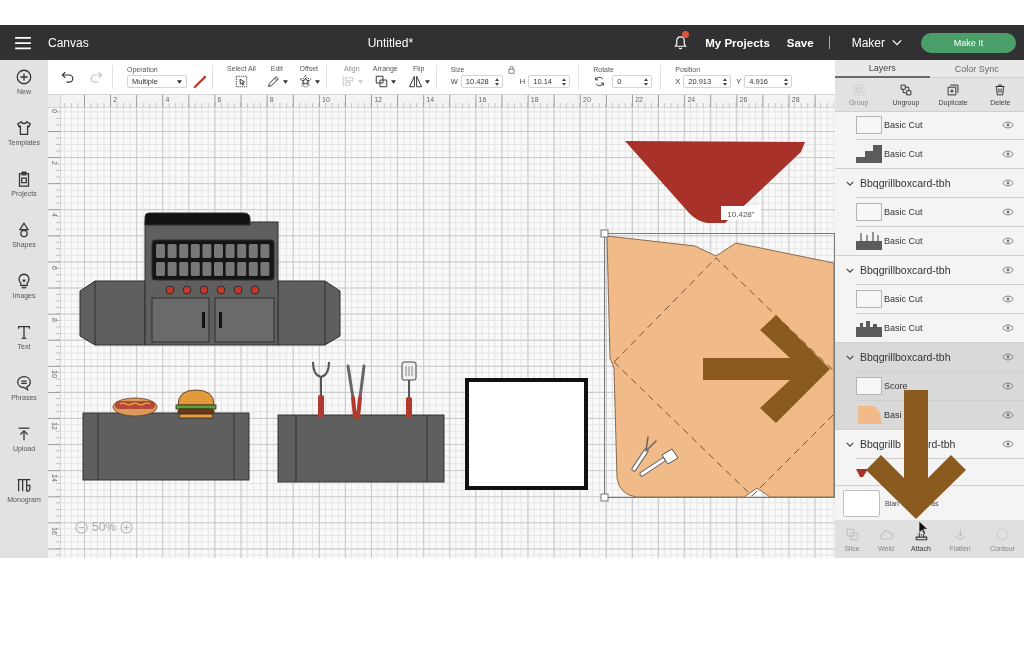 The width and height of the screenshot is (1024, 651). I want to click on chevron-down-icon, so click(897, 42).